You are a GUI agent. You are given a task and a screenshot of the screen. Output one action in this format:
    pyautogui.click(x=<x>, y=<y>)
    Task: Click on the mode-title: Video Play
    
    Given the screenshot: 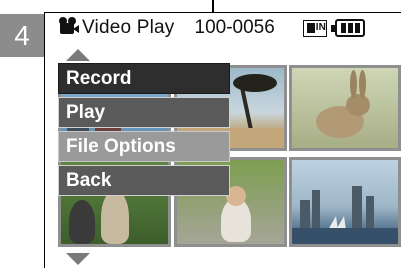 What is the action you would take?
    pyautogui.click(x=128, y=27)
    